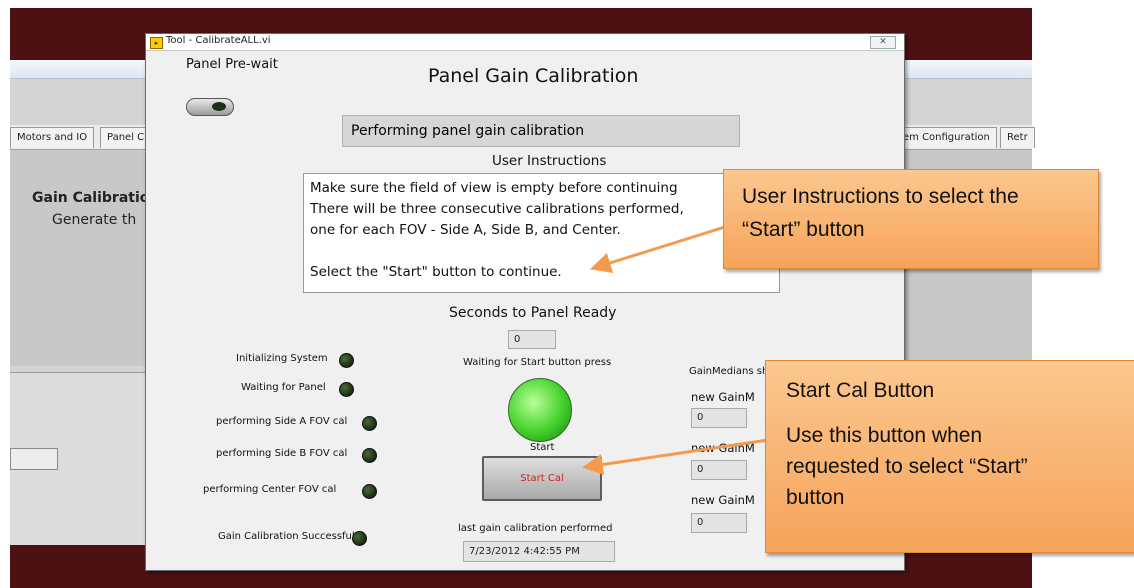  What do you see at coordinates (860, 390) in the screenshot?
I see `start-cal-callout-title: Start Cal Button` at bounding box center [860, 390].